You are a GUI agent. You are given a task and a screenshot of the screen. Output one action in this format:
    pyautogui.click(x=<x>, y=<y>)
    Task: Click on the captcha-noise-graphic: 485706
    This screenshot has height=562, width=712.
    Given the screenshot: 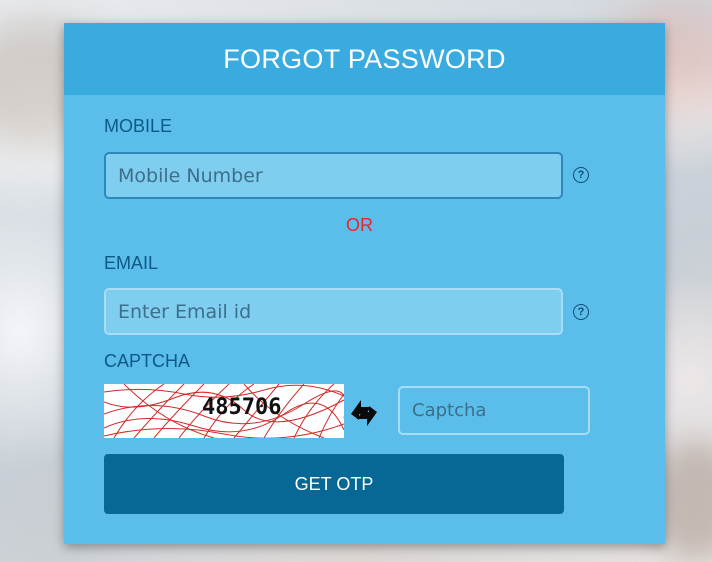 What is the action you would take?
    pyautogui.click(x=224, y=411)
    